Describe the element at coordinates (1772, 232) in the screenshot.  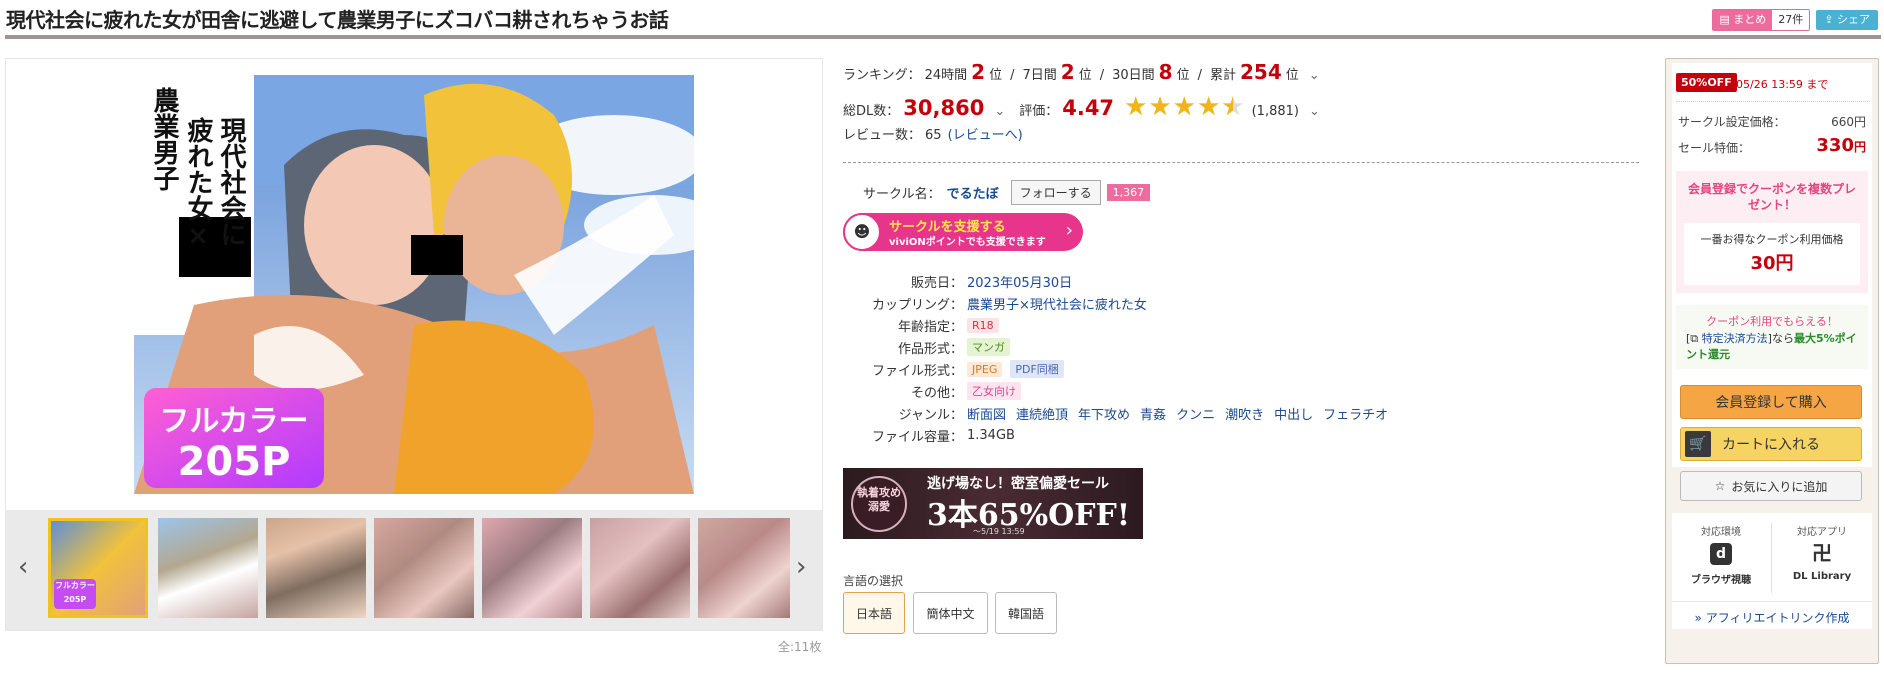
I see `coupon-box: 会員登録でクーポンを複数プレゼント！ 一番お得なクーポン利用価格 30円` at that location.